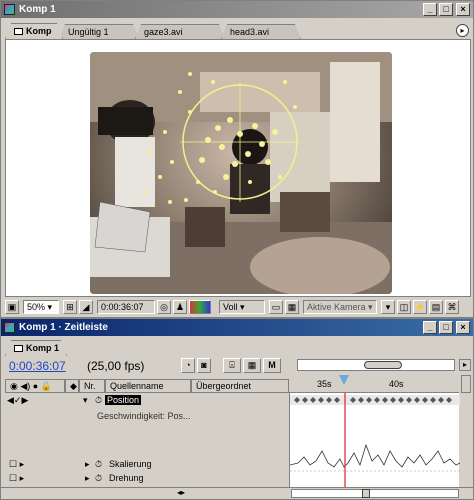 The width and height of the screenshot is (474, 500). What do you see at coordinates (396, 384) in the screenshot?
I see `ruler-tick-40s: 40s` at bounding box center [396, 384].